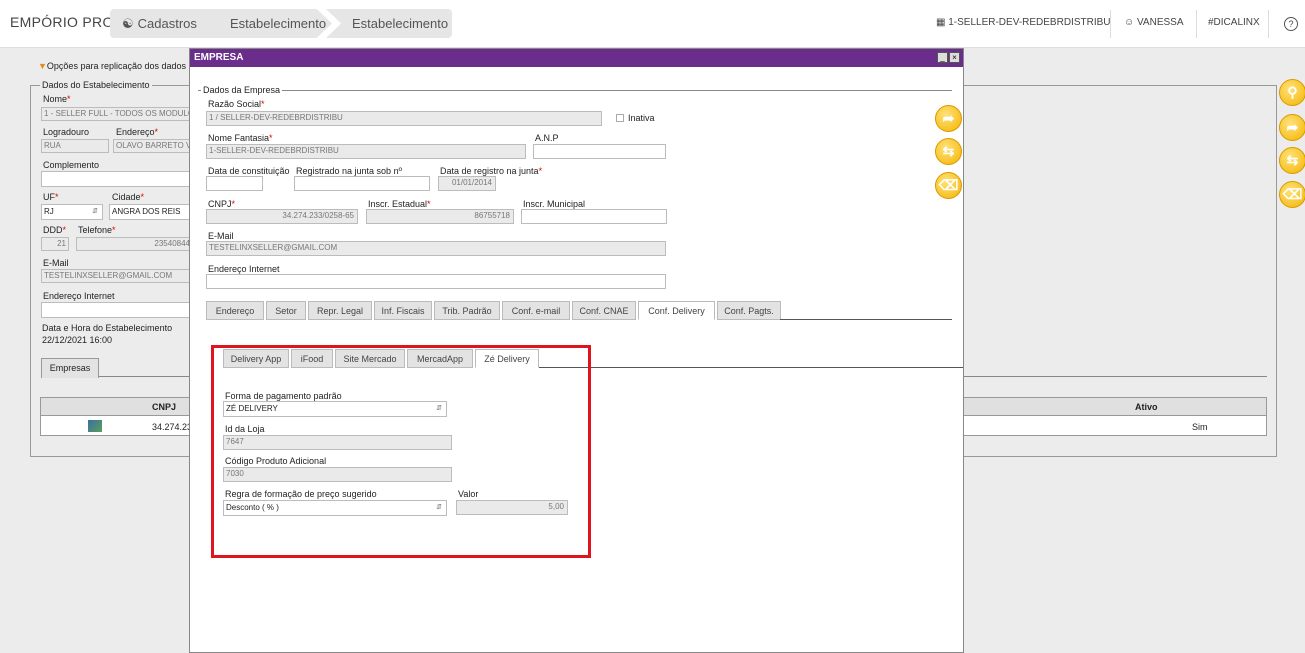 The image size is (1305, 653). What do you see at coordinates (599, 151) in the screenshot?
I see `anp-field` at bounding box center [599, 151].